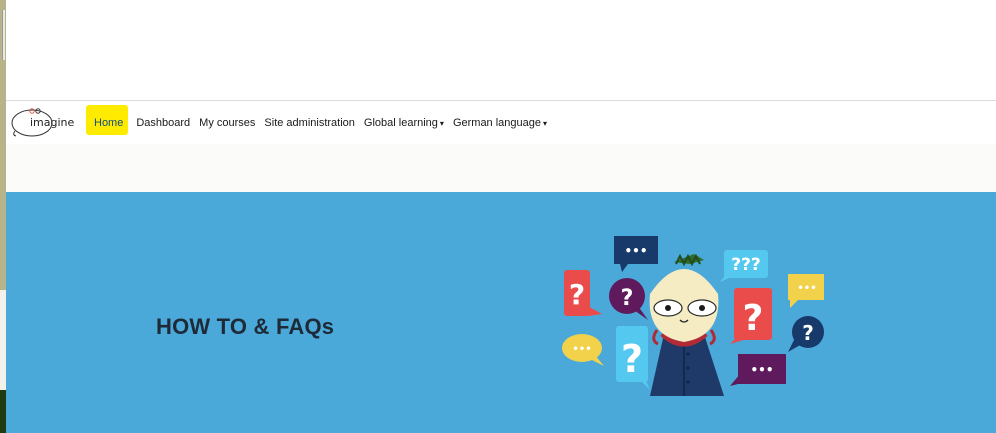 Image resolution: width=996 pixels, height=433 pixels. Describe the element at coordinates (109, 123) in the screenshot. I see `nav-item-label: Home` at that location.